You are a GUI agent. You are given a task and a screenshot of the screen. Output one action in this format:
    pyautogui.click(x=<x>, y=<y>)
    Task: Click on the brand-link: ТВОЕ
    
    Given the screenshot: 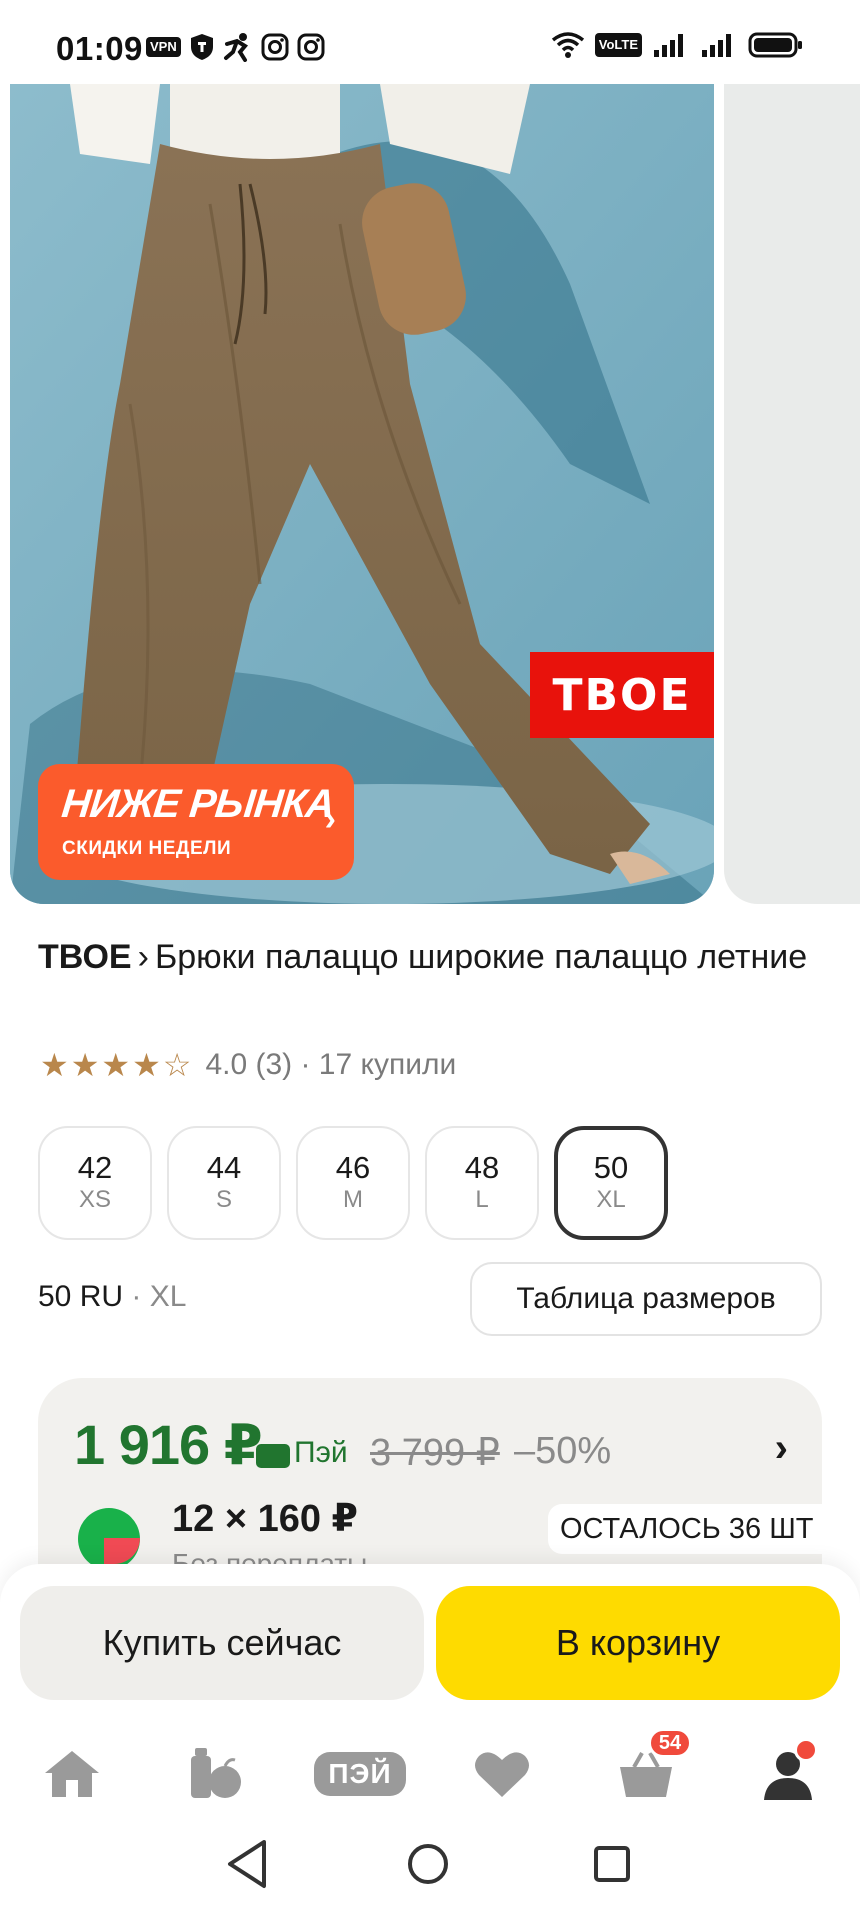 What is the action you would take?
    pyautogui.click(x=85, y=957)
    